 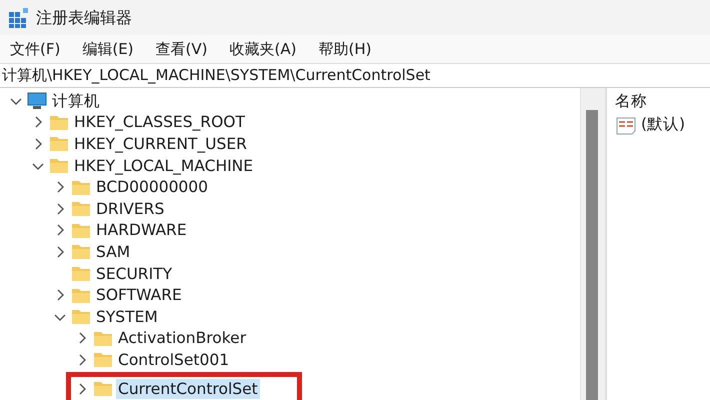 What do you see at coordinates (345, 49) in the screenshot?
I see `menu-item: 帮助(H)` at bounding box center [345, 49].